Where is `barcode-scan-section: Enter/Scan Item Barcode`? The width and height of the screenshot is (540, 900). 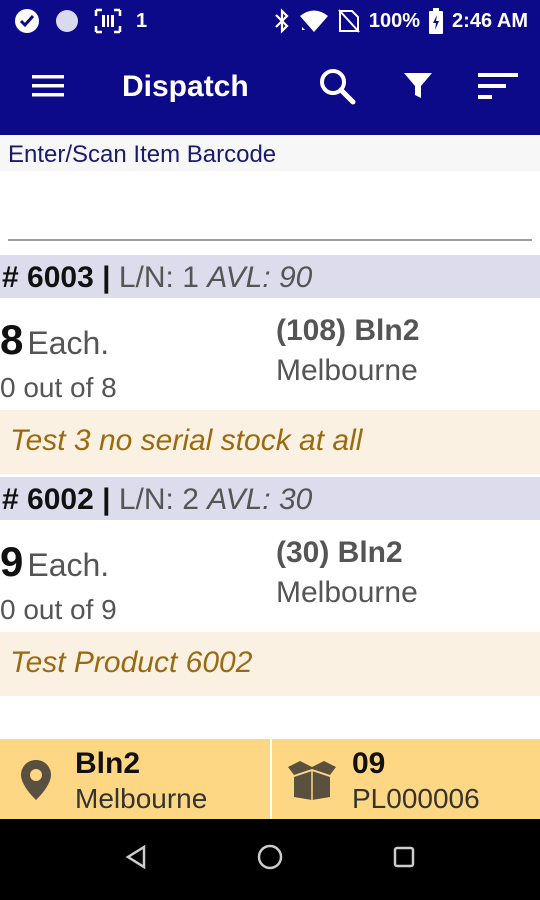
barcode-scan-section: Enter/Scan Item Barcode is located at coordinates (270, 195).